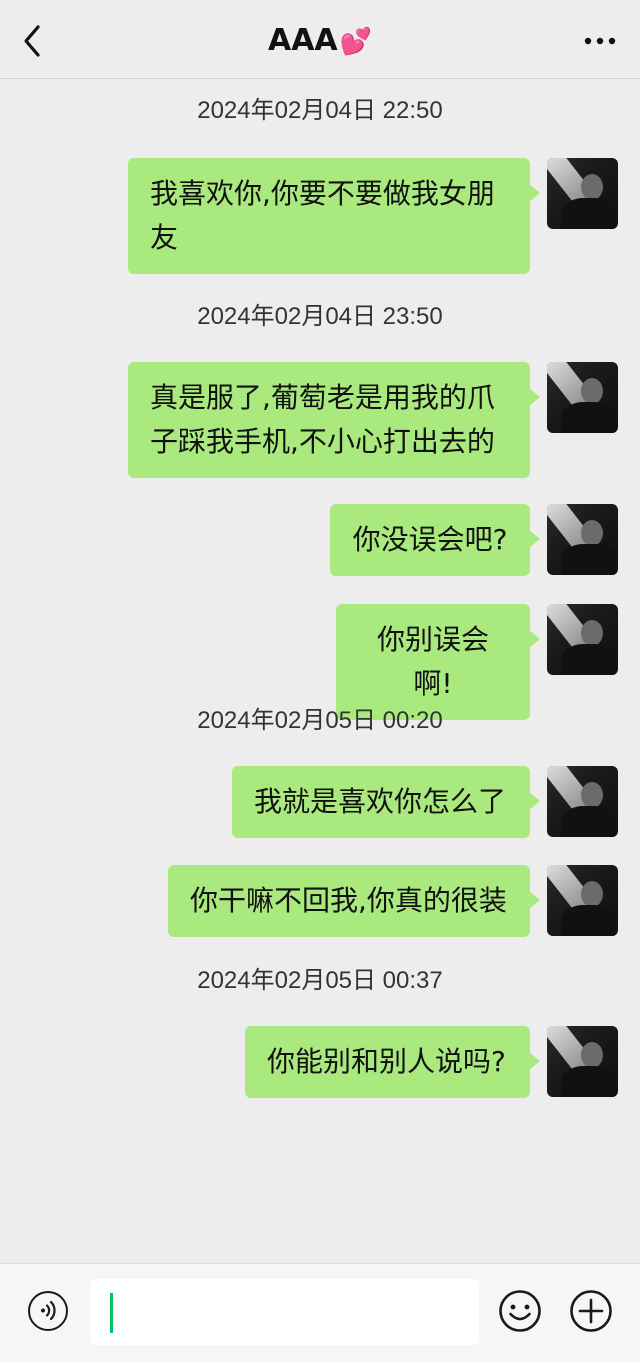 The width and height of the screenshot is (640, 1362). What do you see at coordinates (392, 1062) in the screenshot?
I see `message-bubble: 你能别和别人说吗?` at bounding box center [392, 1062].